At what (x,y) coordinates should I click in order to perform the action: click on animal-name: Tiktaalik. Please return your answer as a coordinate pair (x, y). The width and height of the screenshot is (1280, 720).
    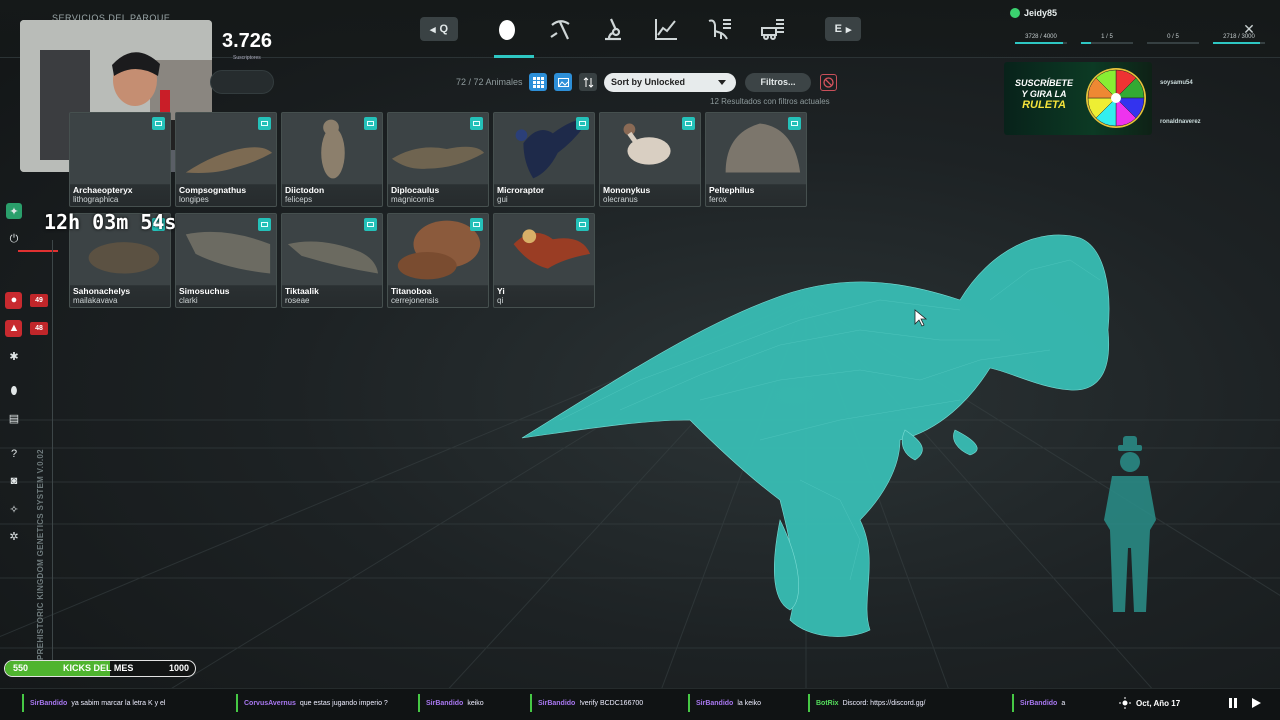
    Looking at the image, I should click on (302, 291).